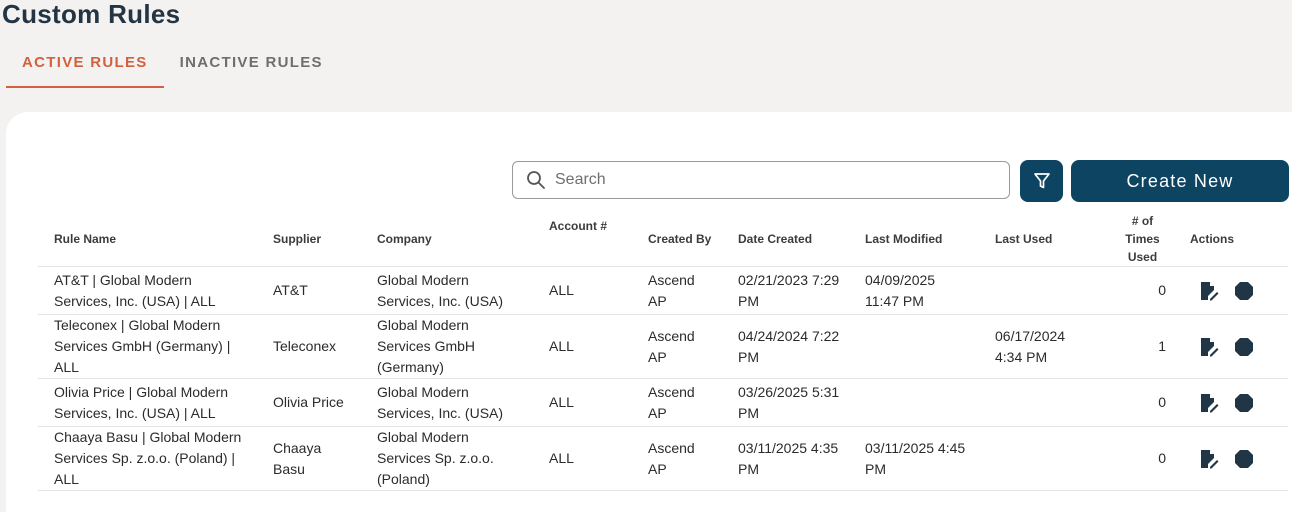  I want to click on cell-company: Global Modern Services GmbH (Germany), so click(447, 346).